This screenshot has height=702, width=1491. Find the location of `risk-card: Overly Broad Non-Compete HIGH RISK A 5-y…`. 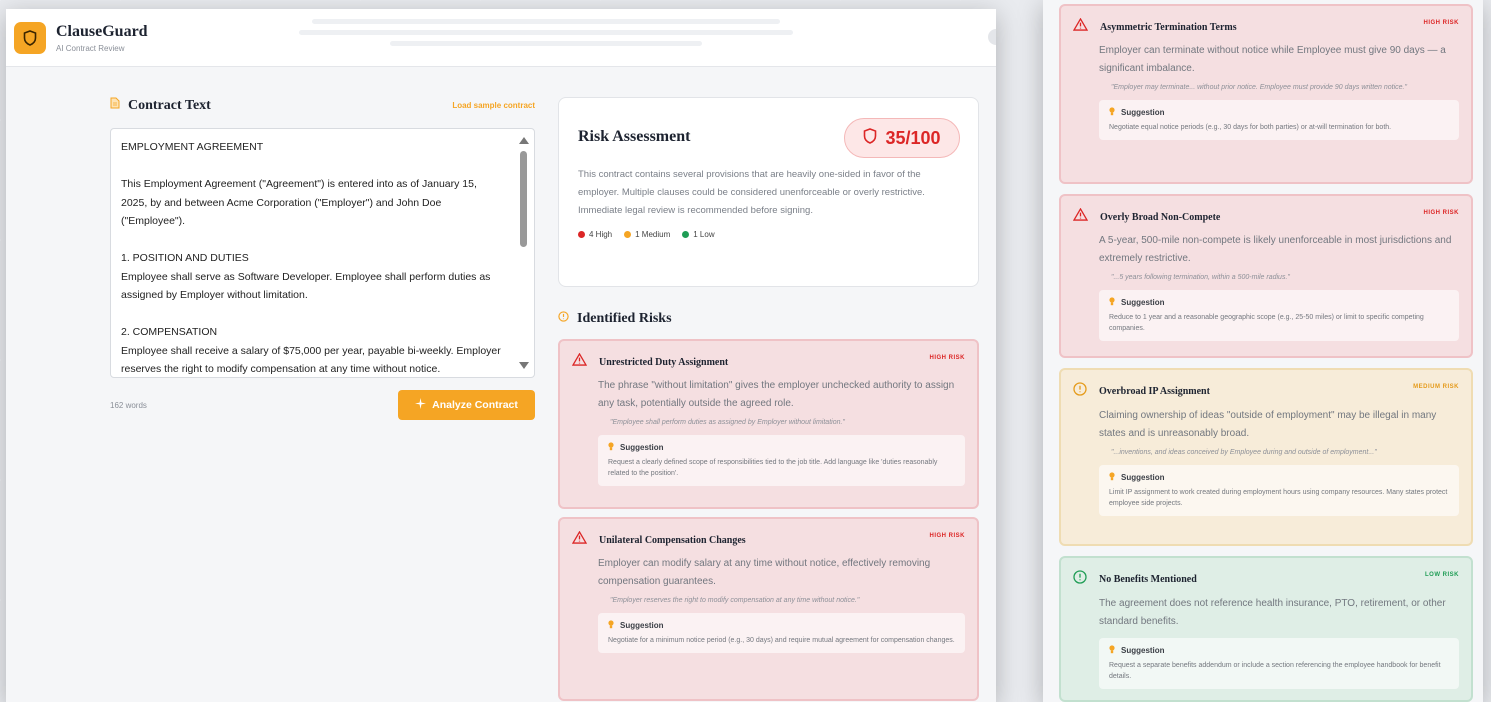

risk-card: Overly Broad Non-Compete HIGH RISK A 5-y… is located at coordinates (1266, 276).